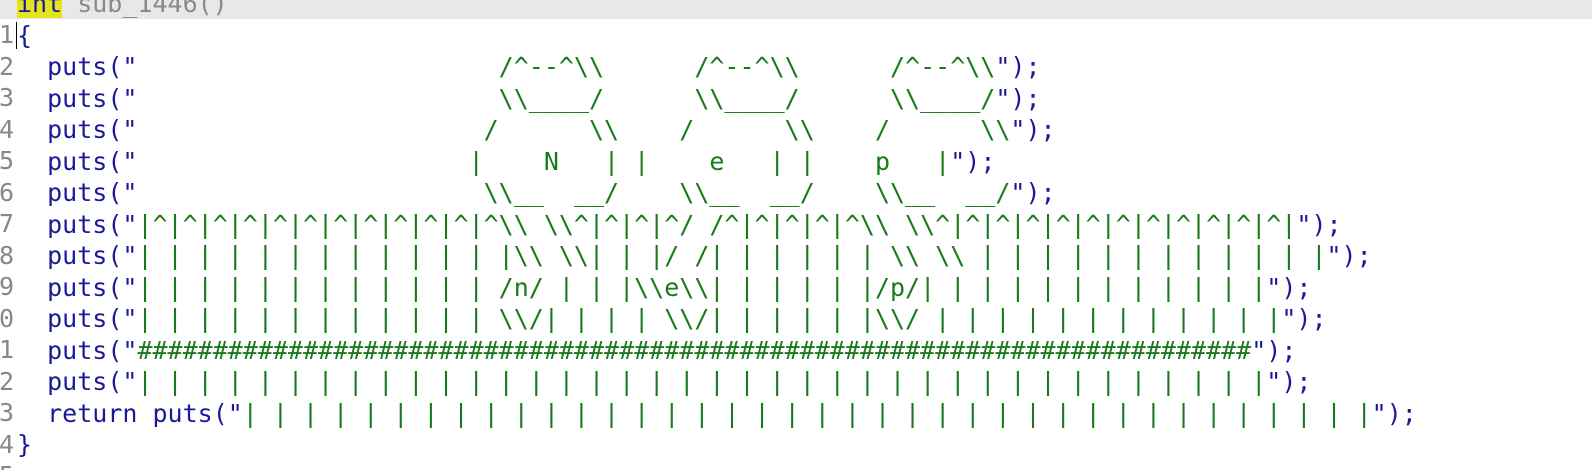 This screenshot has width=1592, height=470. Describe the element at coordinates (544, 161) in the screenshot. I see `string-literal: | N | | e | | p |` at that location.